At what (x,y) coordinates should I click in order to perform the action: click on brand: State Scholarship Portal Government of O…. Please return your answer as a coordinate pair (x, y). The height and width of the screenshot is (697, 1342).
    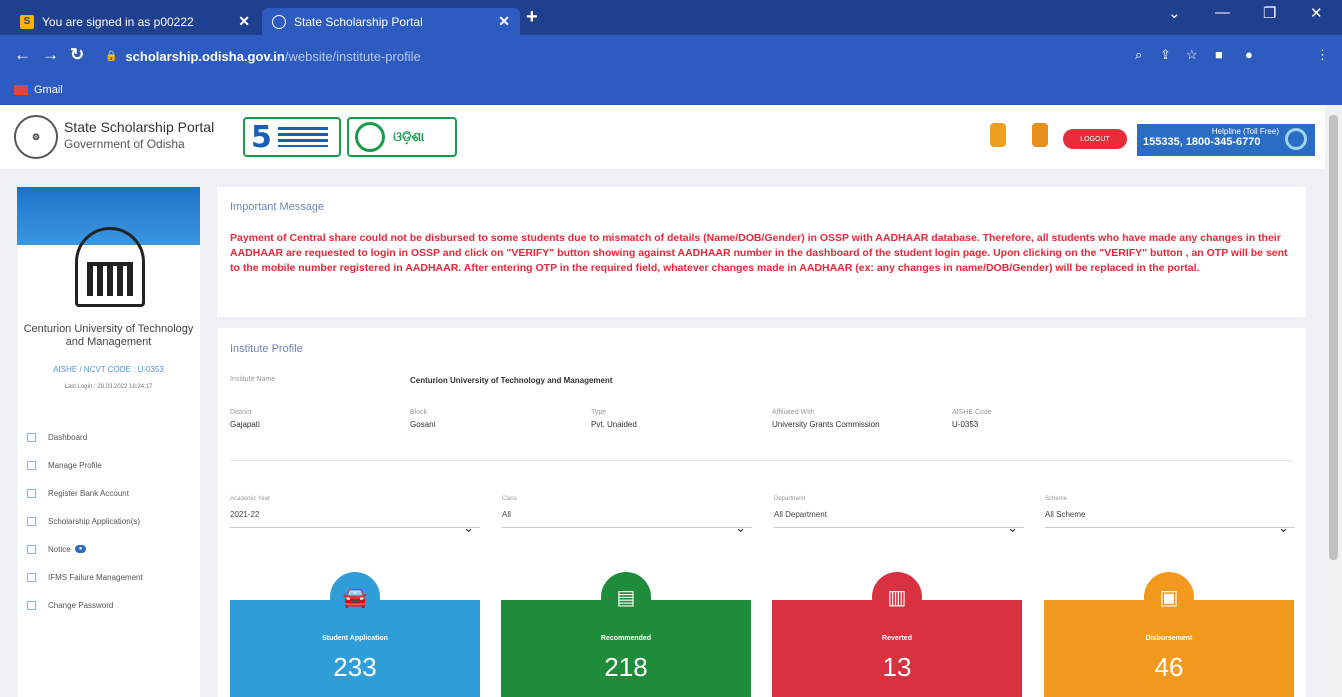
    Looking at the image, I should click on (139, 135).